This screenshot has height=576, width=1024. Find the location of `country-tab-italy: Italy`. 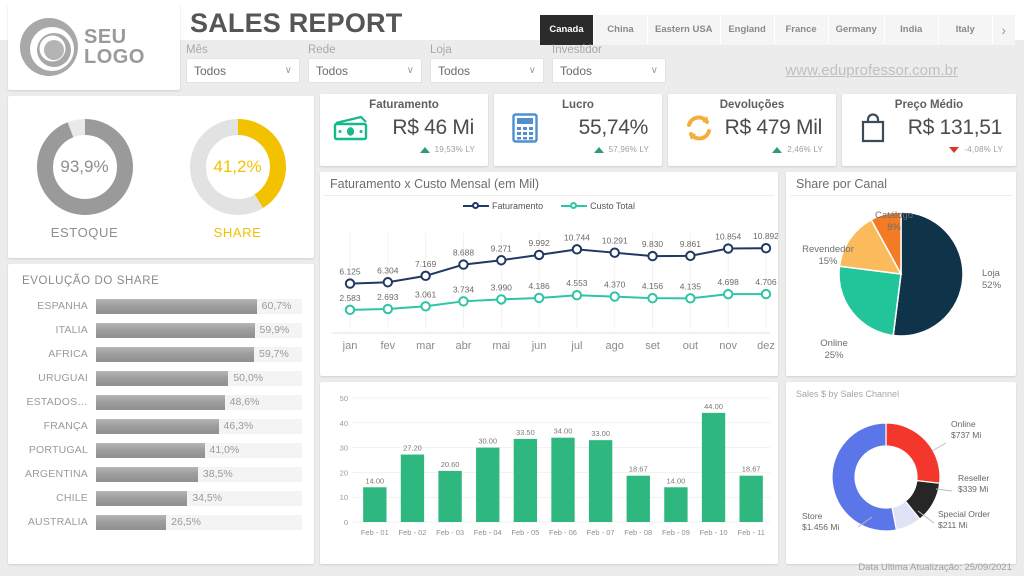

country-tab-italy: Italy is located at coordinates (965, 30).